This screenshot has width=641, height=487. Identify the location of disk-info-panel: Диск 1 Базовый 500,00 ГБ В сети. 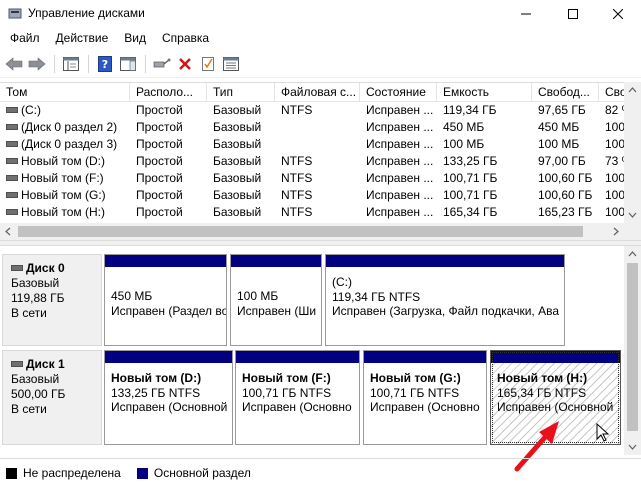
(52, 397).